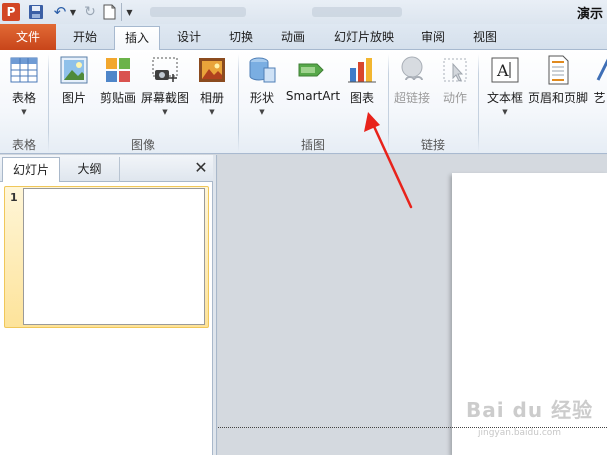  Describe the element at coordinates (454, 98) in the screenshot. I see `action-label: 动作` at that location.